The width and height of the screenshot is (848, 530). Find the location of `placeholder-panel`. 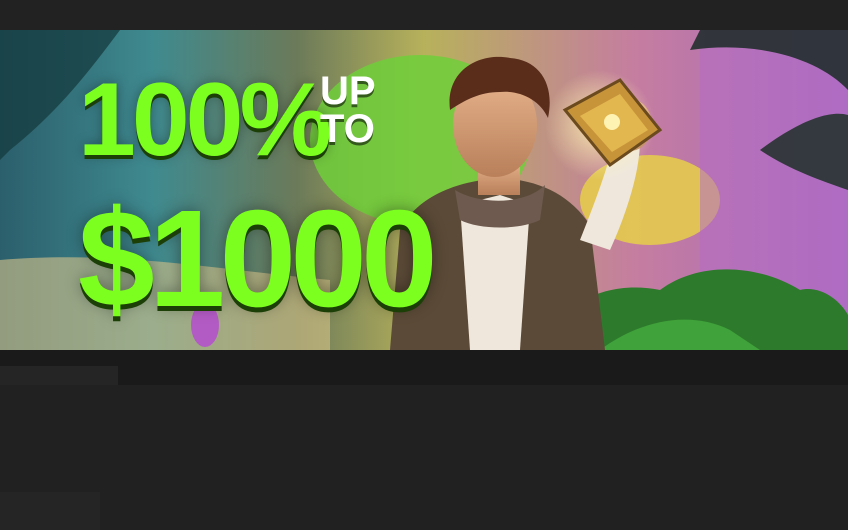

placeholder-panel is located at coordinates (50, 511).